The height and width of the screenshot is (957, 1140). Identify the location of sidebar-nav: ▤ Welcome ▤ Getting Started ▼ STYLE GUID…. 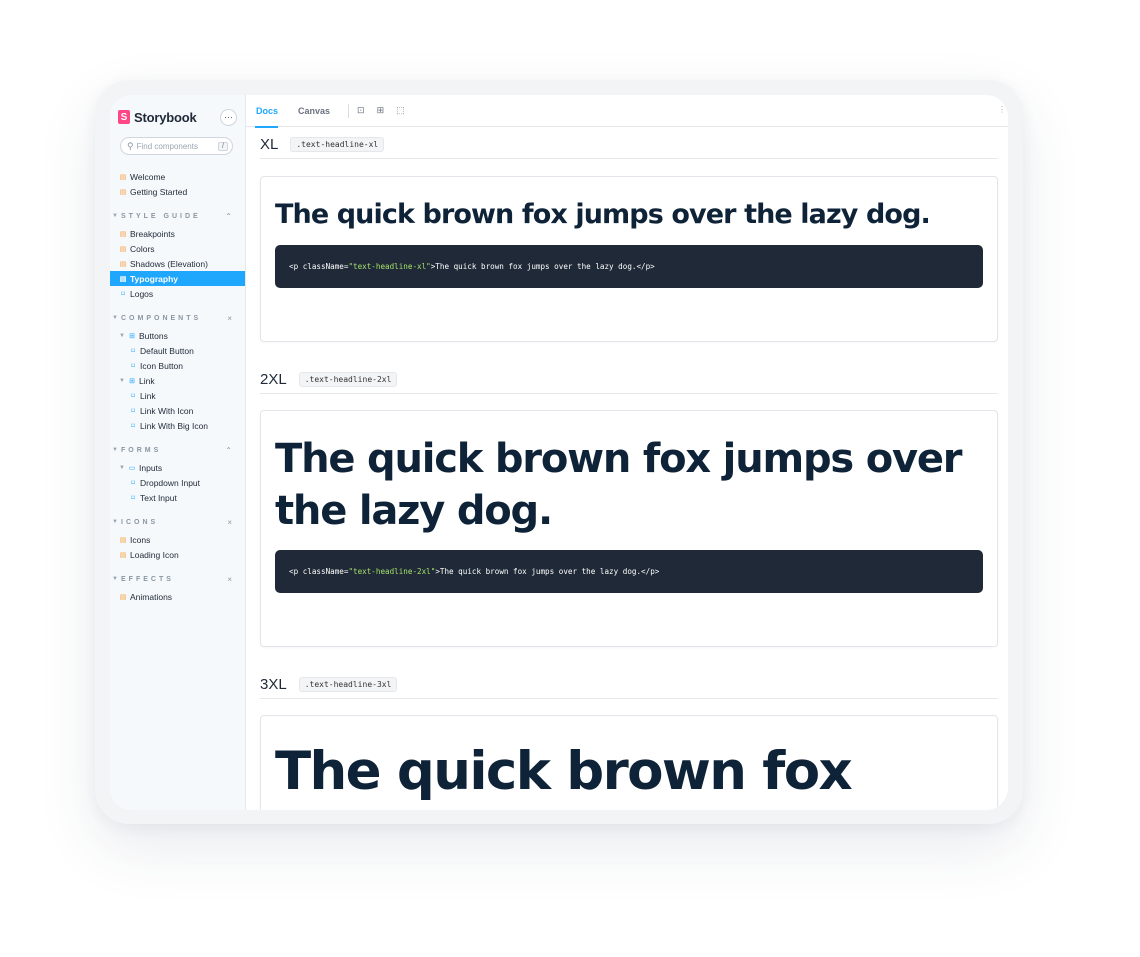
(177, 386).